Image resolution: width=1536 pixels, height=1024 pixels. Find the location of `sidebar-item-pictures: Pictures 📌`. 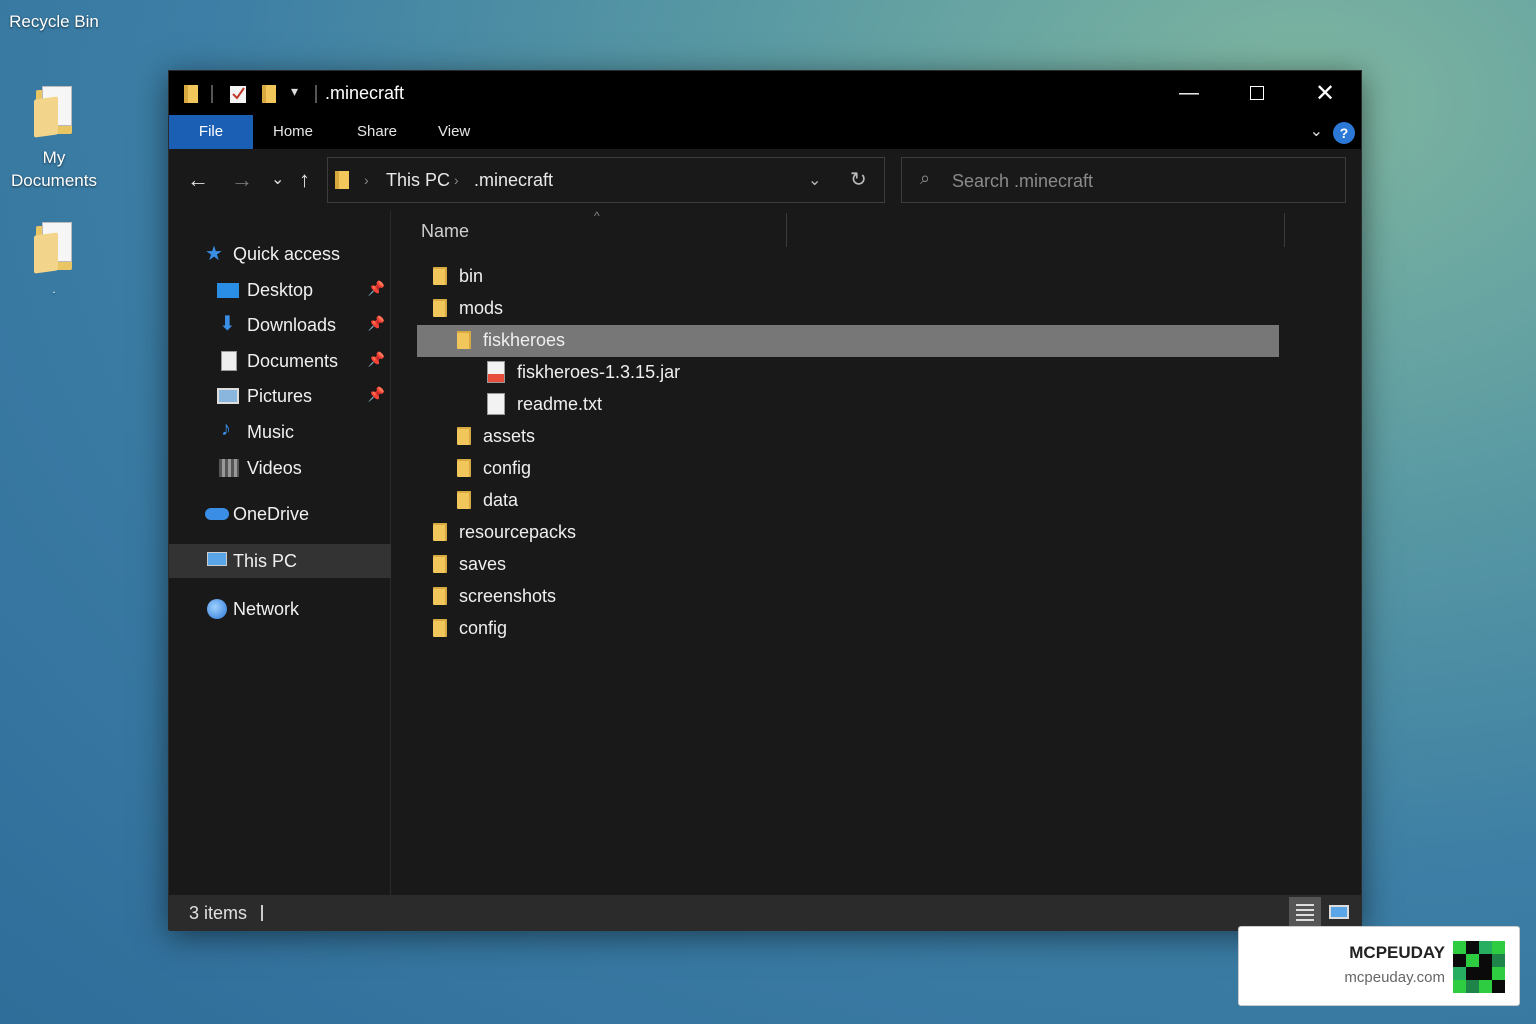

sidebar-item-pictures: Pictures 📌 is located at coordinates (280, 396).